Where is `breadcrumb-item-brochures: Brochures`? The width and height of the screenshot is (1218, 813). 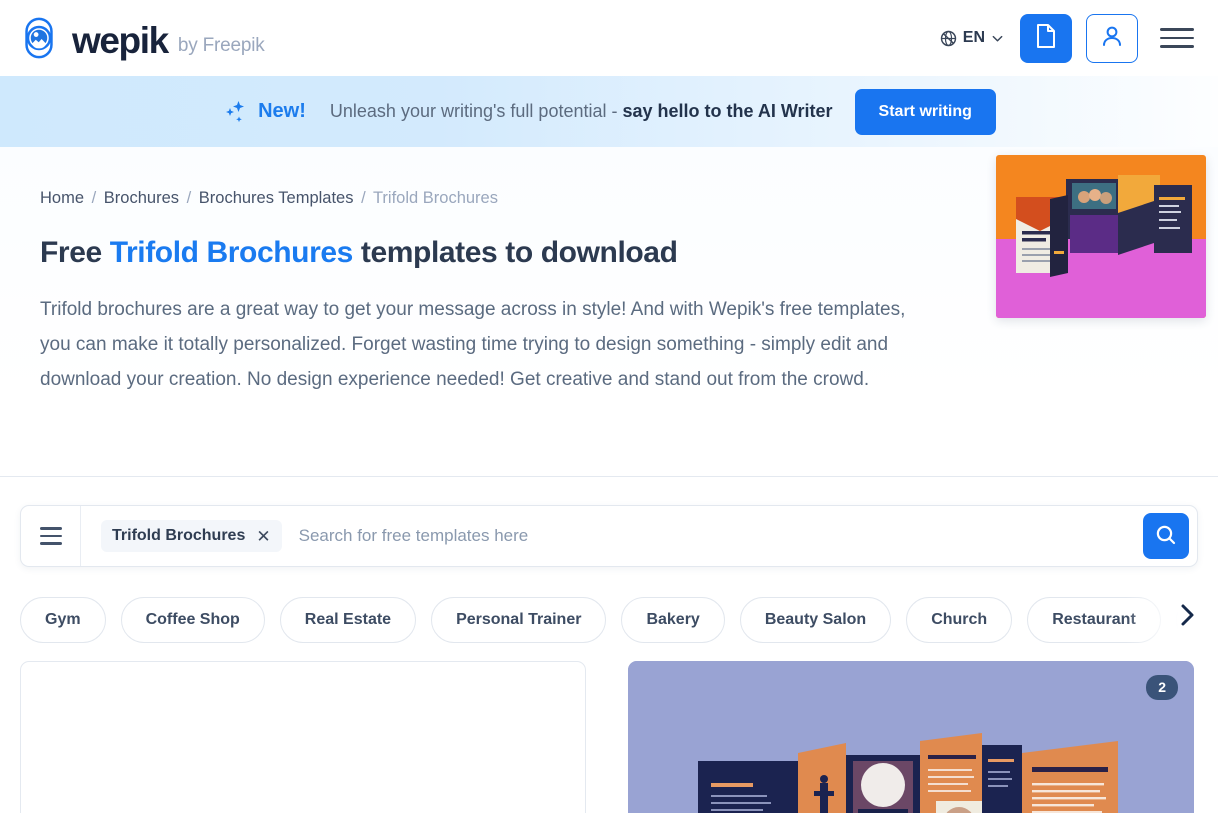 breadcrumb-item-brochures: Brochures is located at coordinates (141, 198).